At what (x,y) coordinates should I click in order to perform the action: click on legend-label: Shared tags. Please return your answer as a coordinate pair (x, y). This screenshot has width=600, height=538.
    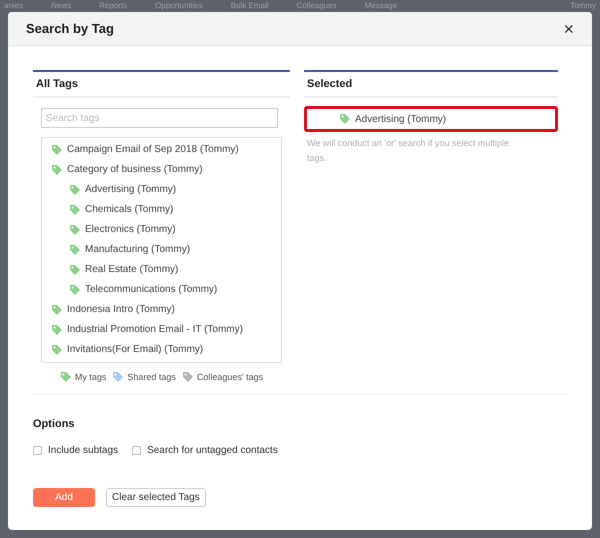
    Looking at the image, I should click on (151, 377).